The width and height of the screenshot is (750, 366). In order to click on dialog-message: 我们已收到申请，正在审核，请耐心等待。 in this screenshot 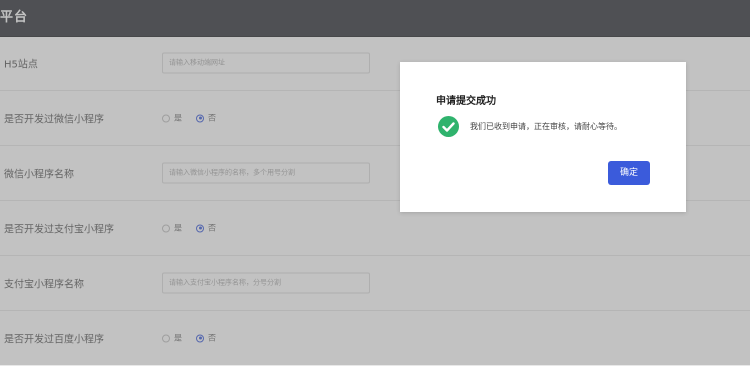, I will do `click(546, 126)`.